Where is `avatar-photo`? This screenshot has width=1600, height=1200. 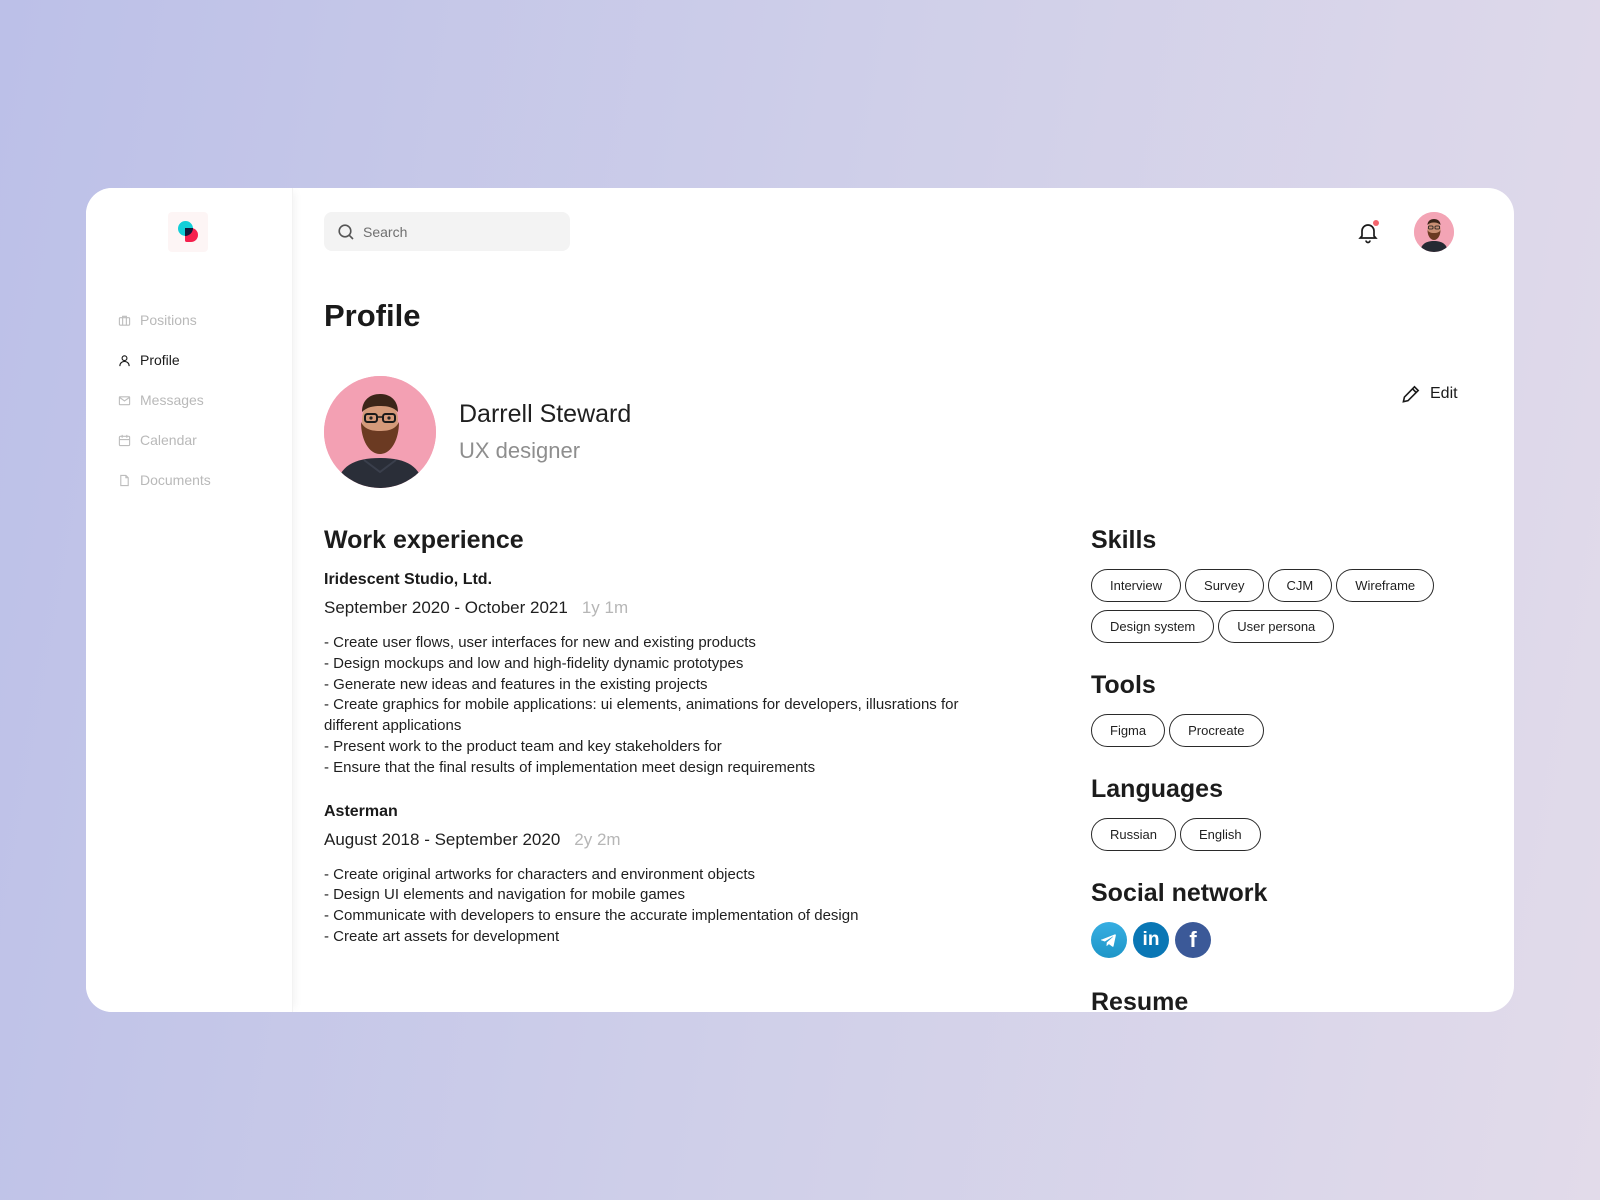
avatar-photo is located at coordinates (1434, 232).